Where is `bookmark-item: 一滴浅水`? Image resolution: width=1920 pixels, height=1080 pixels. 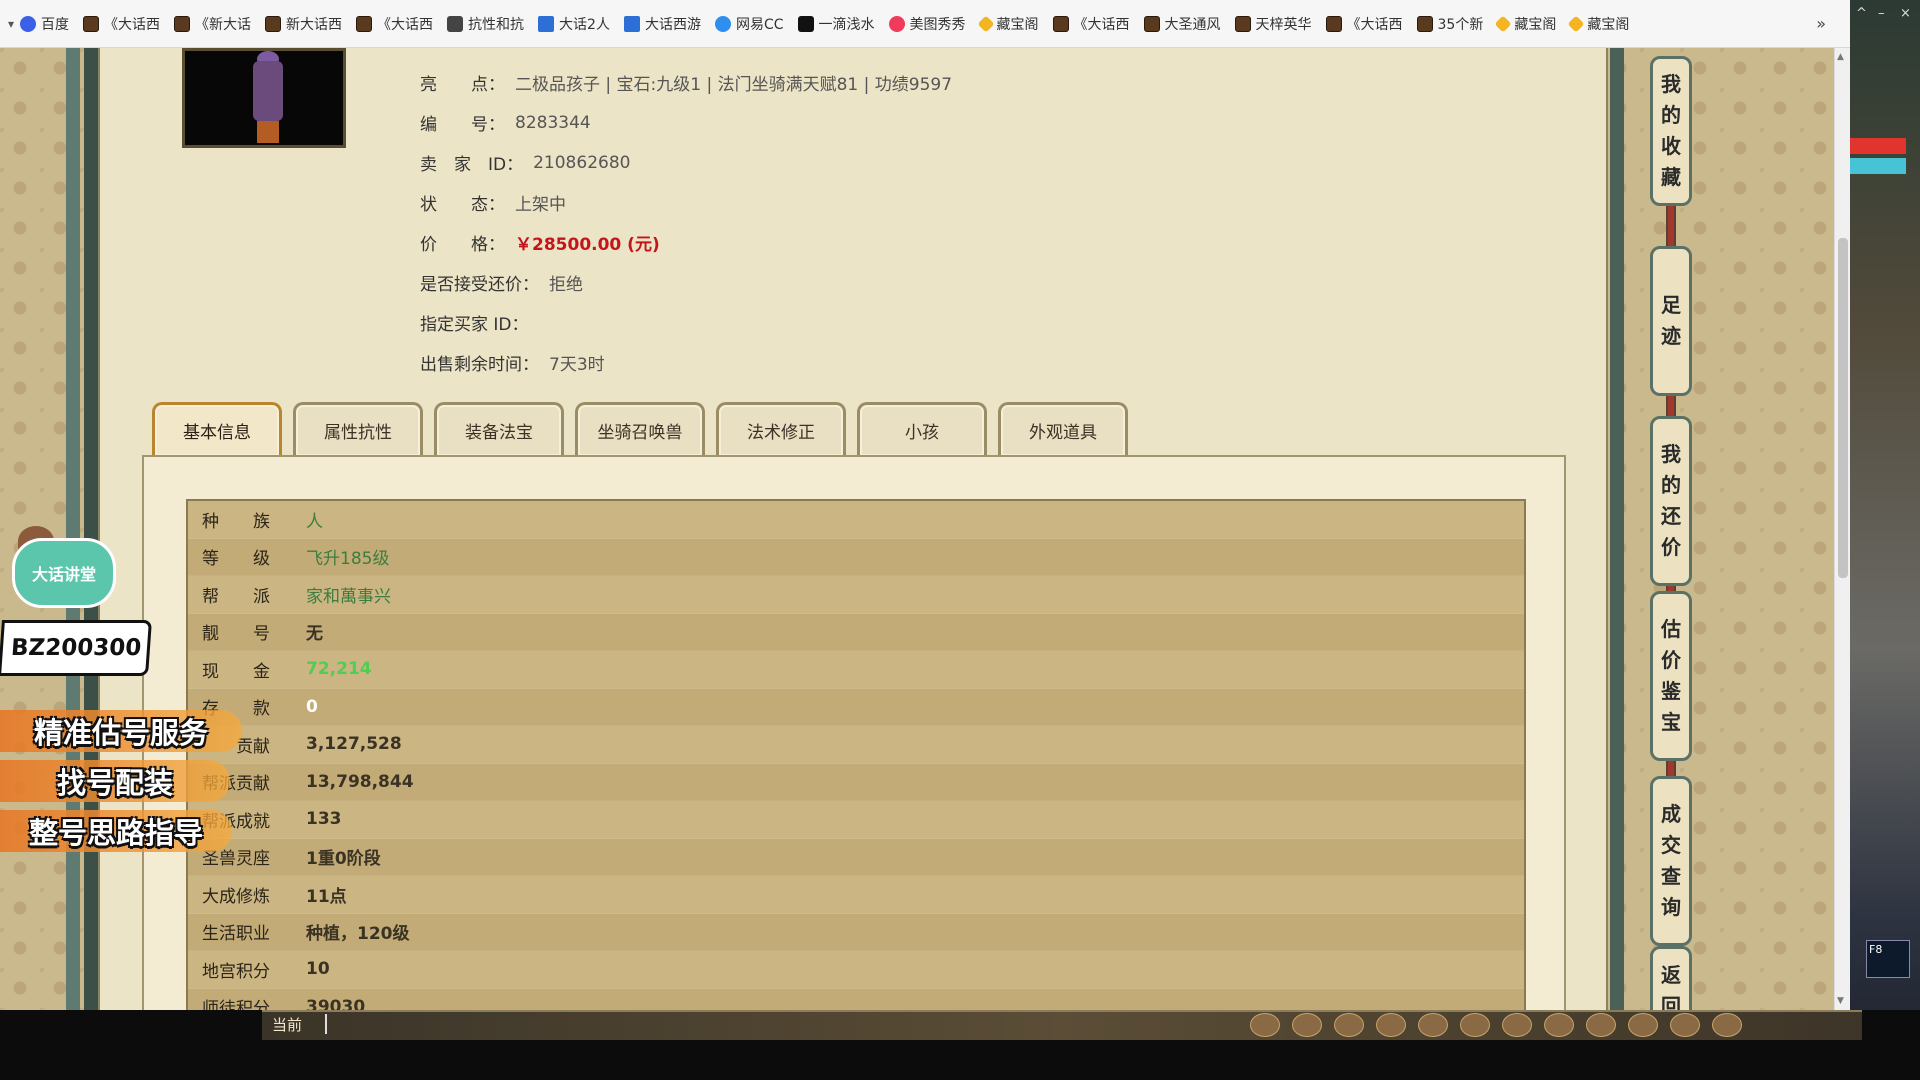
bookmark-item: 一滴浅水 is located at coordinates (836, 24).